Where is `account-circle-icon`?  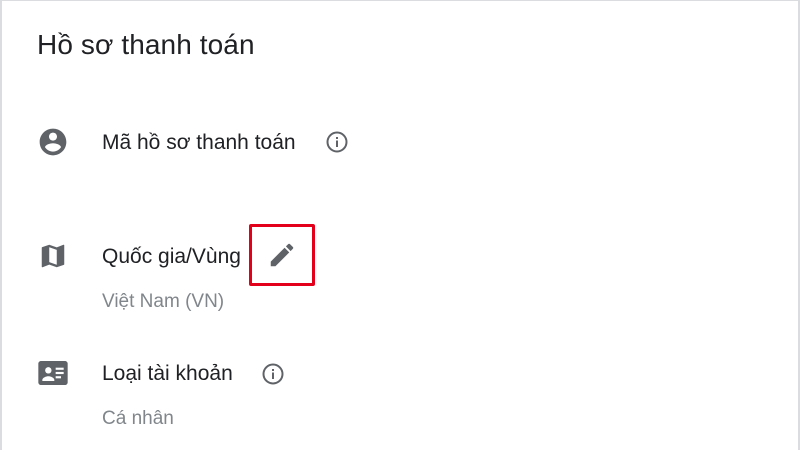
account-circle-icon is located at coordinates (53, 142).